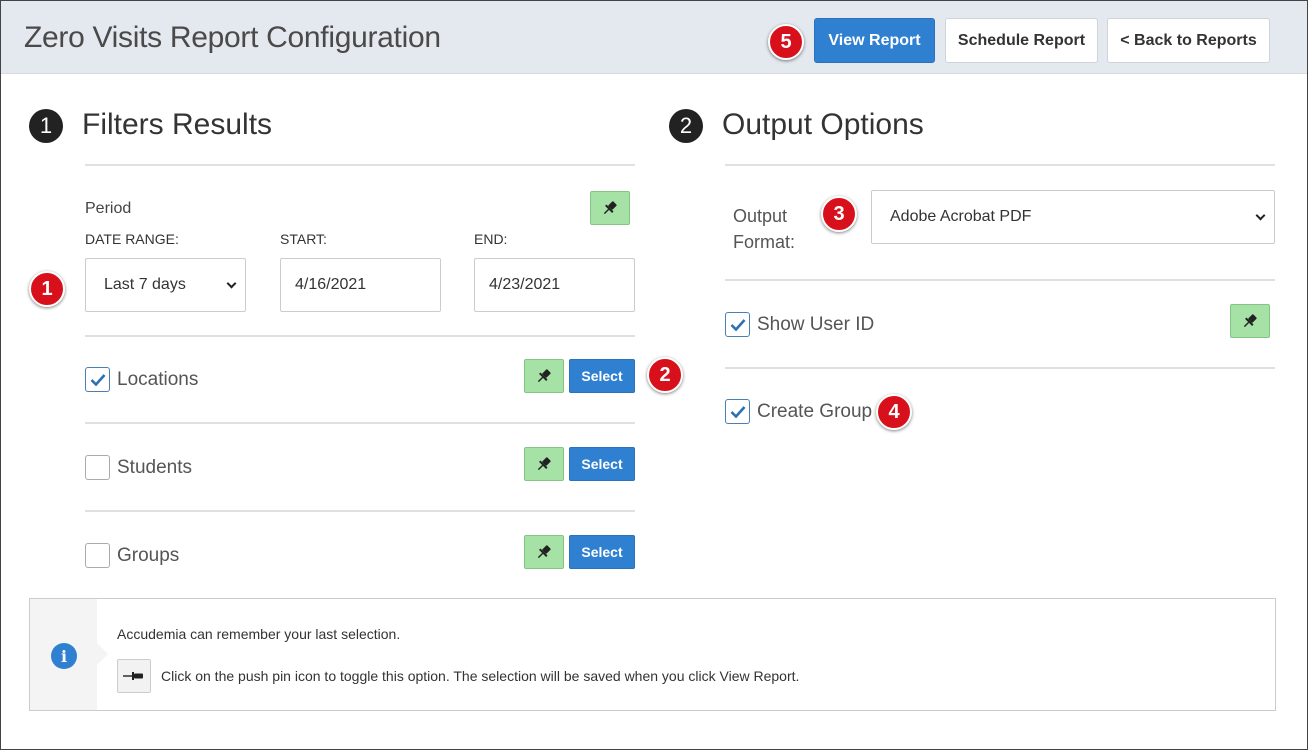 This screenshot has width=1308, height=750. I want to click on date-range-select: Last 7 days, so click(165, 285).